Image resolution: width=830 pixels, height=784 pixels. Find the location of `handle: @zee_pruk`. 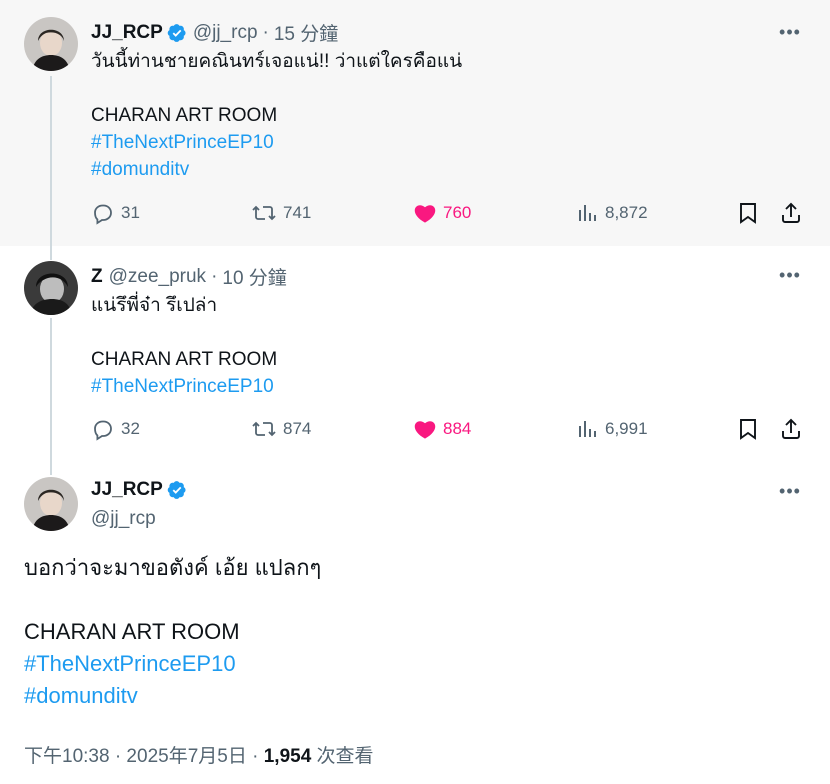

handle: @zee_pruk is located at coordinates (157, 277).